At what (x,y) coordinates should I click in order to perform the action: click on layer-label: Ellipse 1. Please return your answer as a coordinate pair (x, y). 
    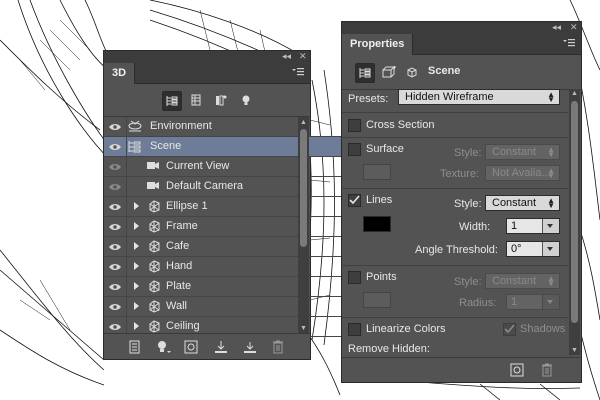
    Looking at the image, I should click on (187, 206).